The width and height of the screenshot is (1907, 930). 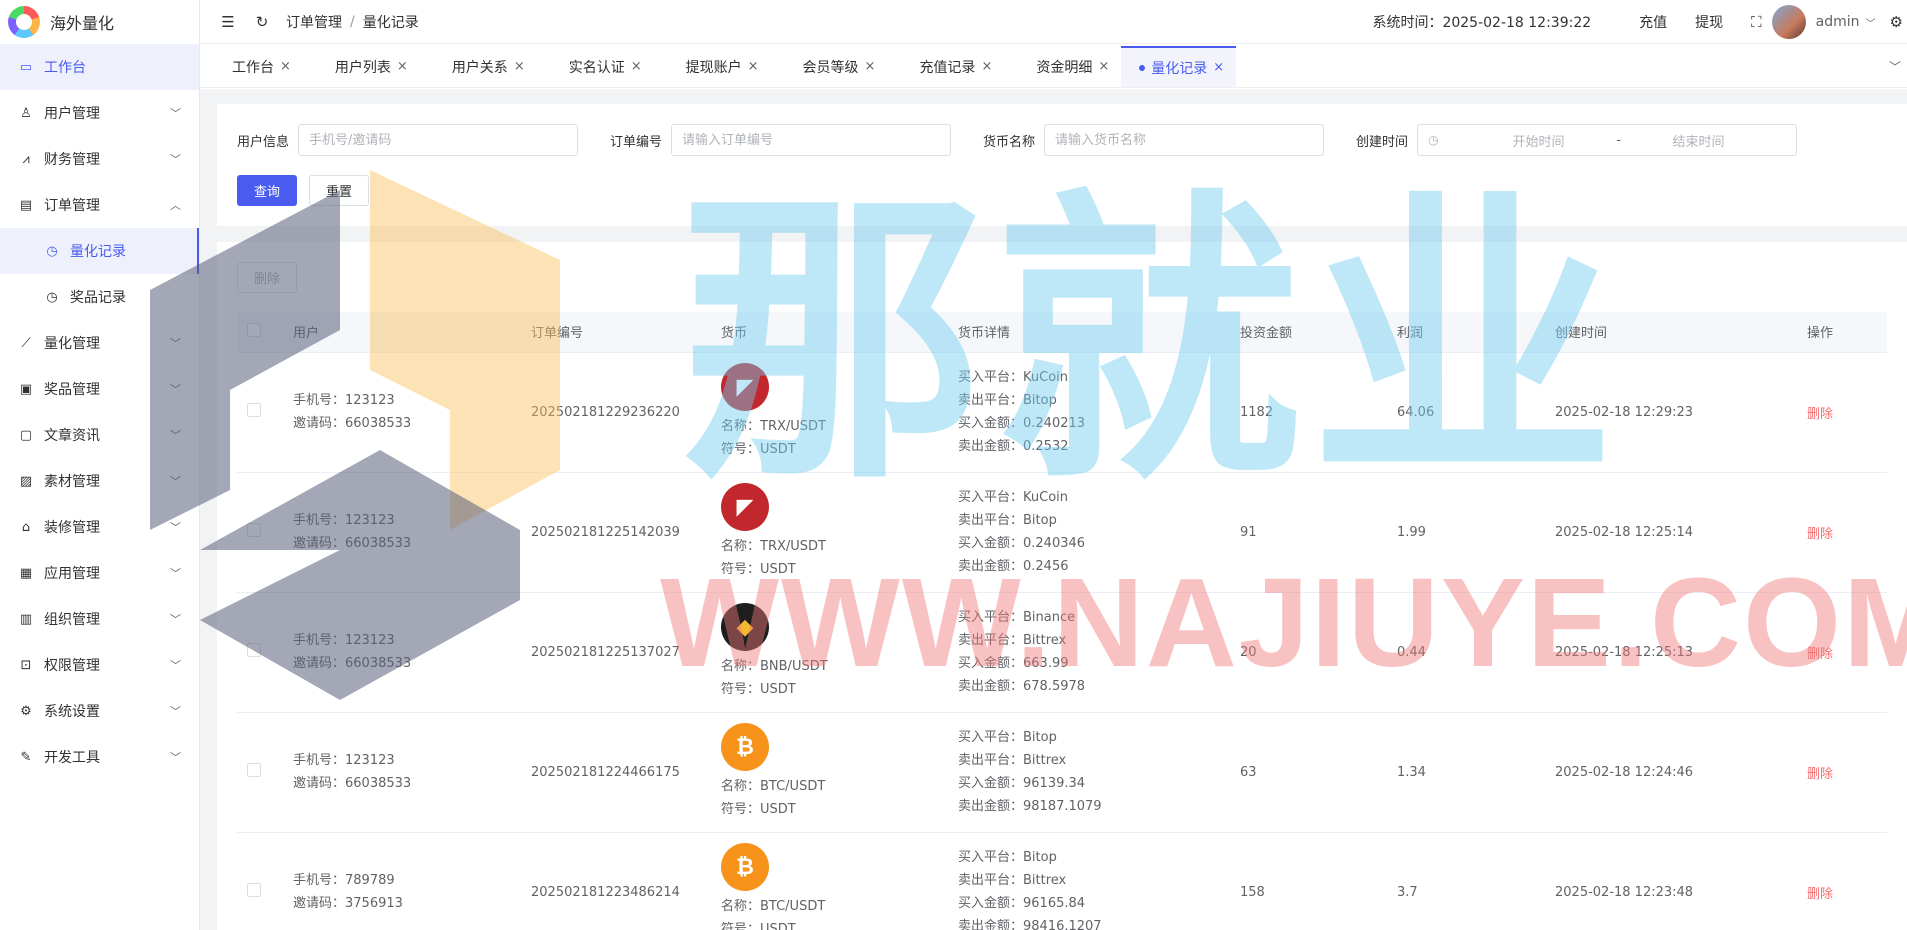 I want to click on end-date-input: 结束时间, so click(x=1699, y=140).